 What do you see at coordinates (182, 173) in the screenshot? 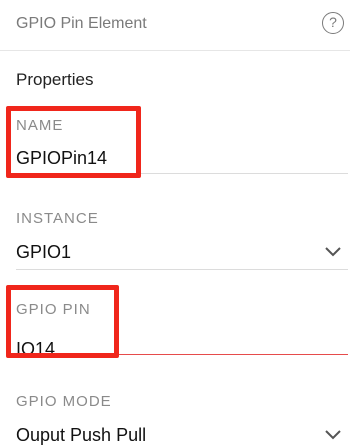
I see `name-underline` at bounding box center [182, 173].